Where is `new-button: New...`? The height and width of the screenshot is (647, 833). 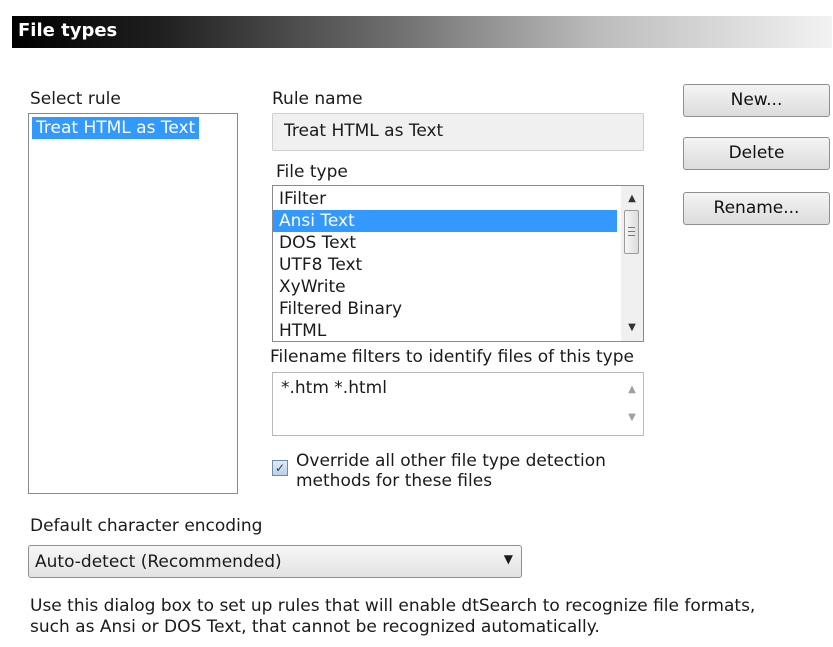
new-button: New... is located at coordinates (756, 100).